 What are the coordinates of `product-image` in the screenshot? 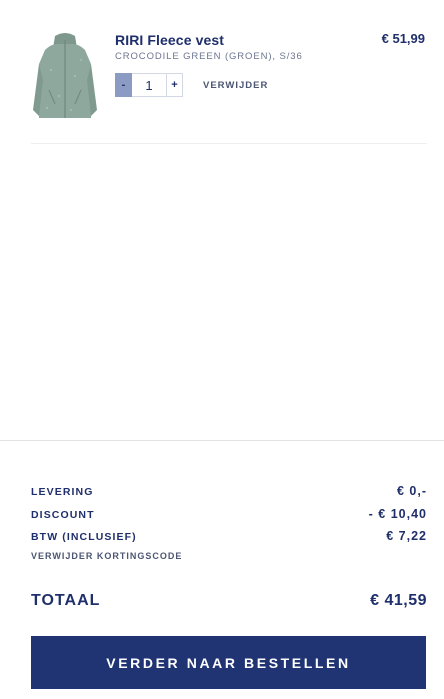 It's located at (65, 76).